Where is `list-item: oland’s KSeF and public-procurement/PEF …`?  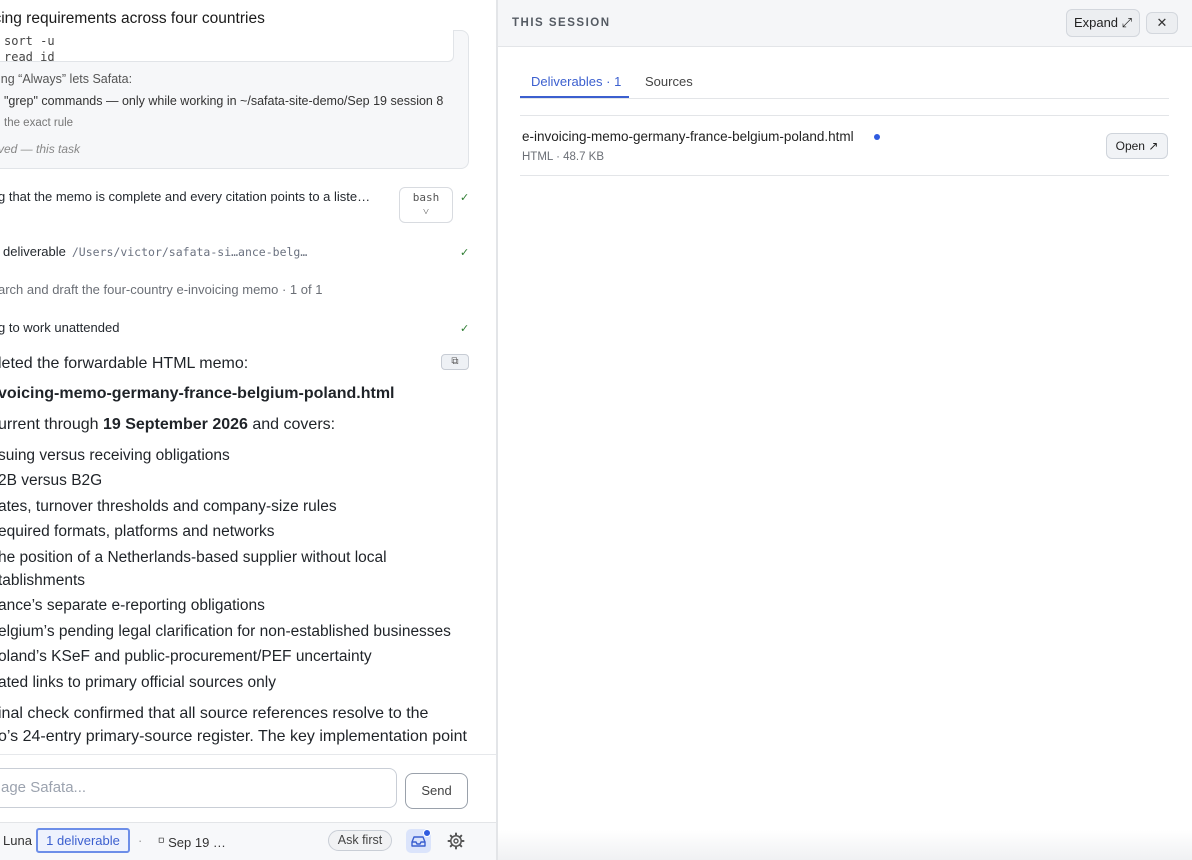
list-item: oland’s KSeF and public-procurement/PEF … is located at coordinates (186, 656).